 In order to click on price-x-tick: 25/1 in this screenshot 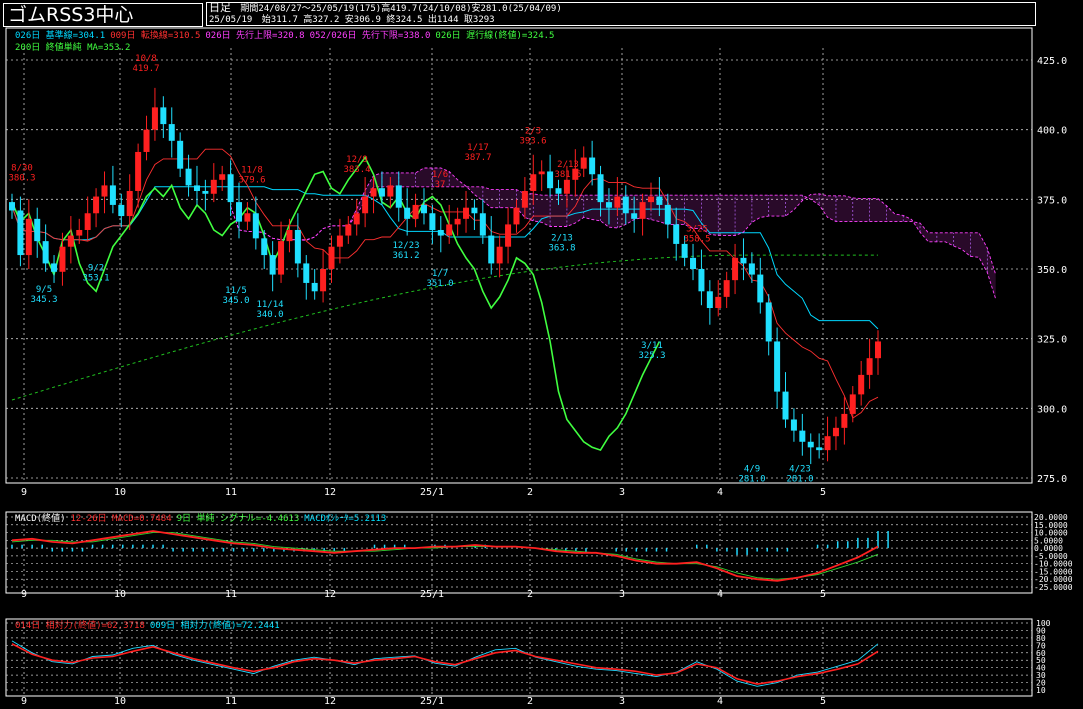, I will do `click(432, 492)`.